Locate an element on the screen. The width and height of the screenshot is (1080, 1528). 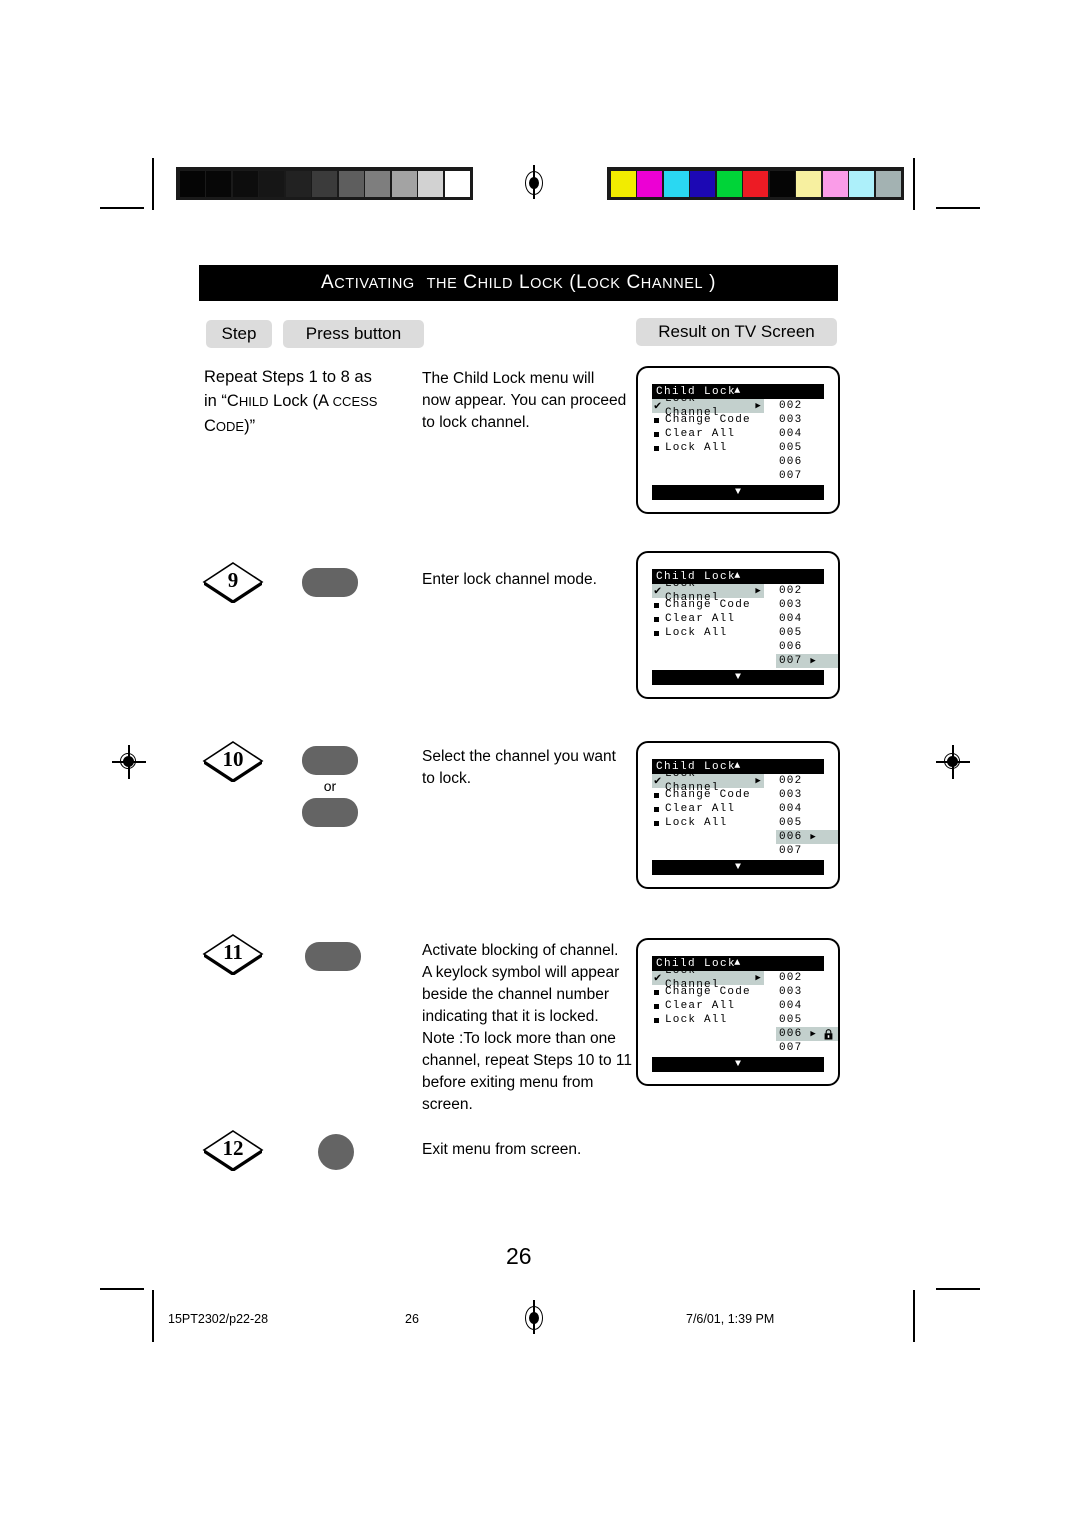
step-number-11: 11 is located at coordinates (233, 952).